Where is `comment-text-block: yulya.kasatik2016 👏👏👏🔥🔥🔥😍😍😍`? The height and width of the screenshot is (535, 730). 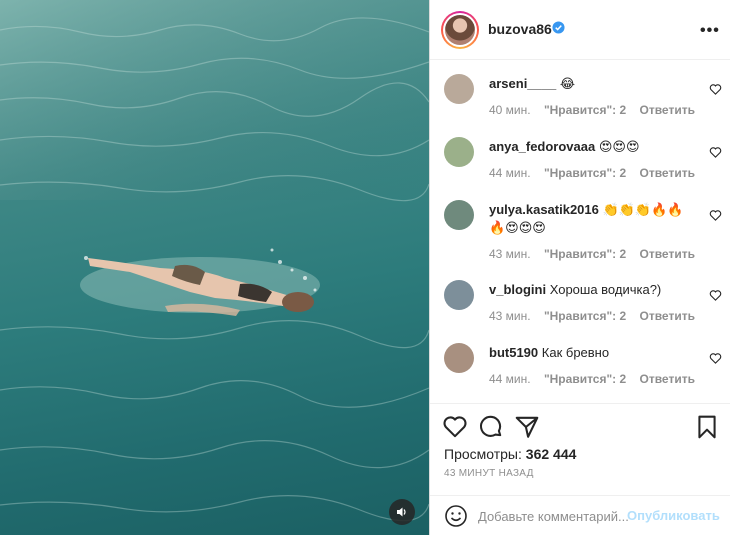 comment-text-block: yulya.kasatik2016 👏👏👏🔥🔥🔥😍😍😍 is located at coordinates (594, 219).